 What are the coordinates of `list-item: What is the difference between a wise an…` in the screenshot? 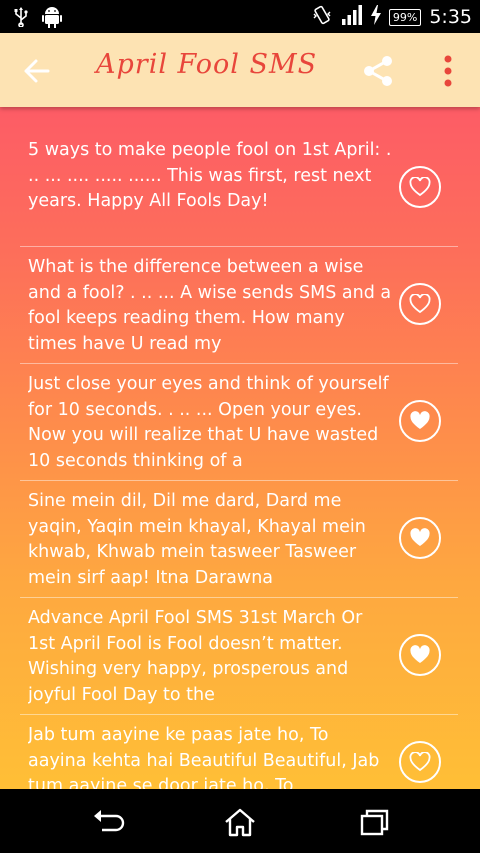 It's located at (239, 305).